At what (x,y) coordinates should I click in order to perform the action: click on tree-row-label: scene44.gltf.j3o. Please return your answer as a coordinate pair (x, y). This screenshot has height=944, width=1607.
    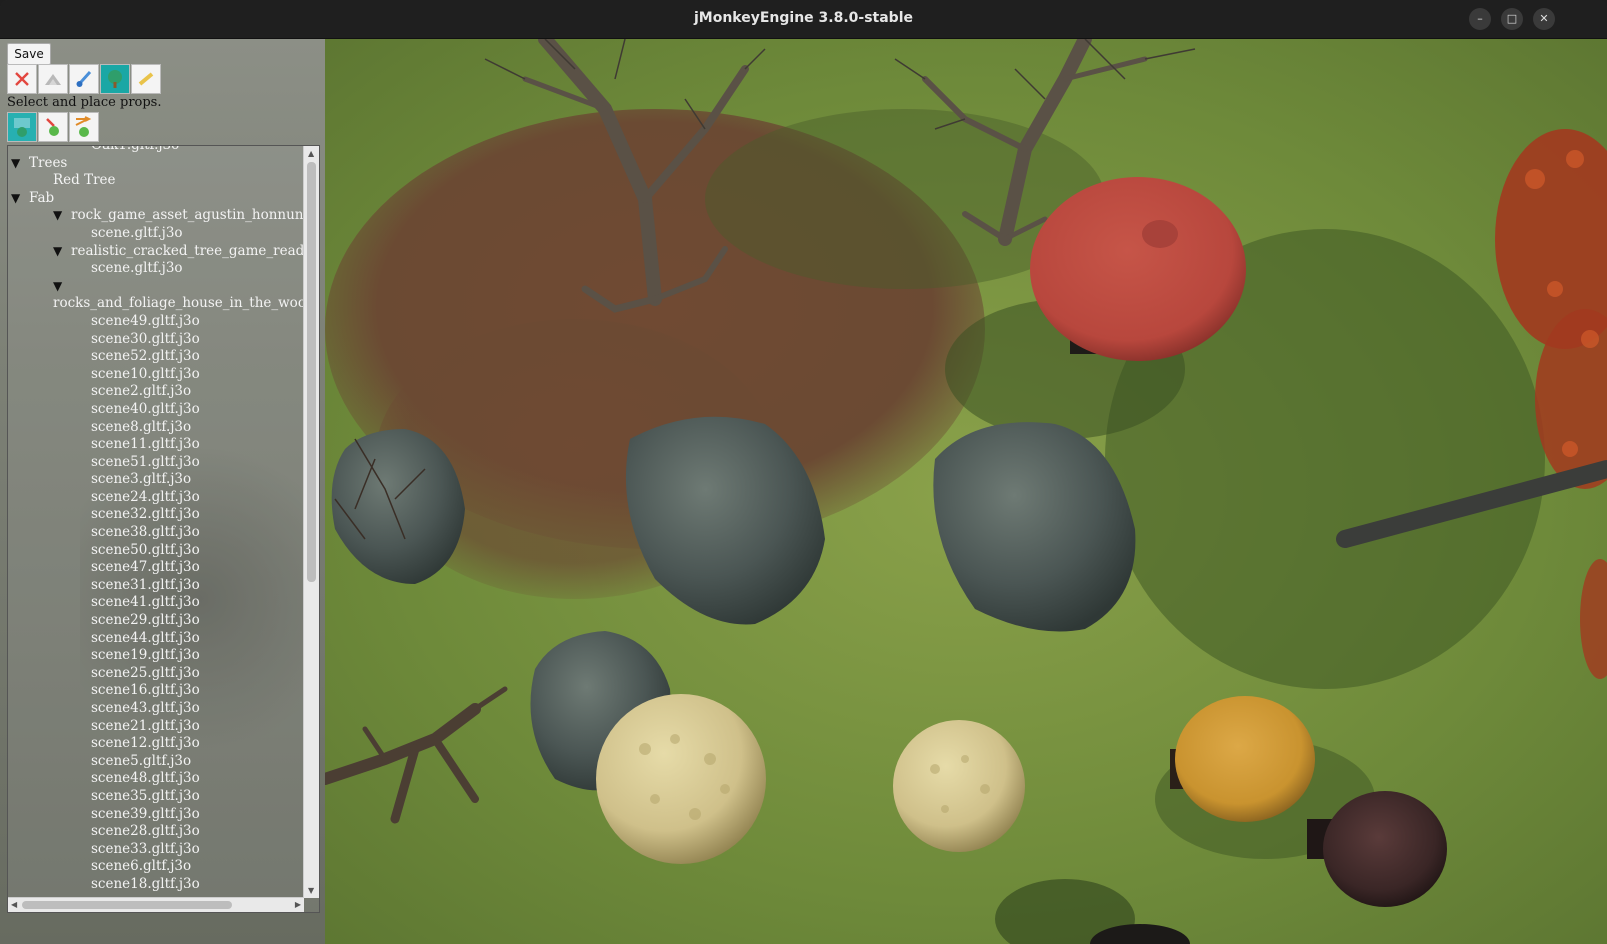
    Looking at the image, I should click on (145, 637).